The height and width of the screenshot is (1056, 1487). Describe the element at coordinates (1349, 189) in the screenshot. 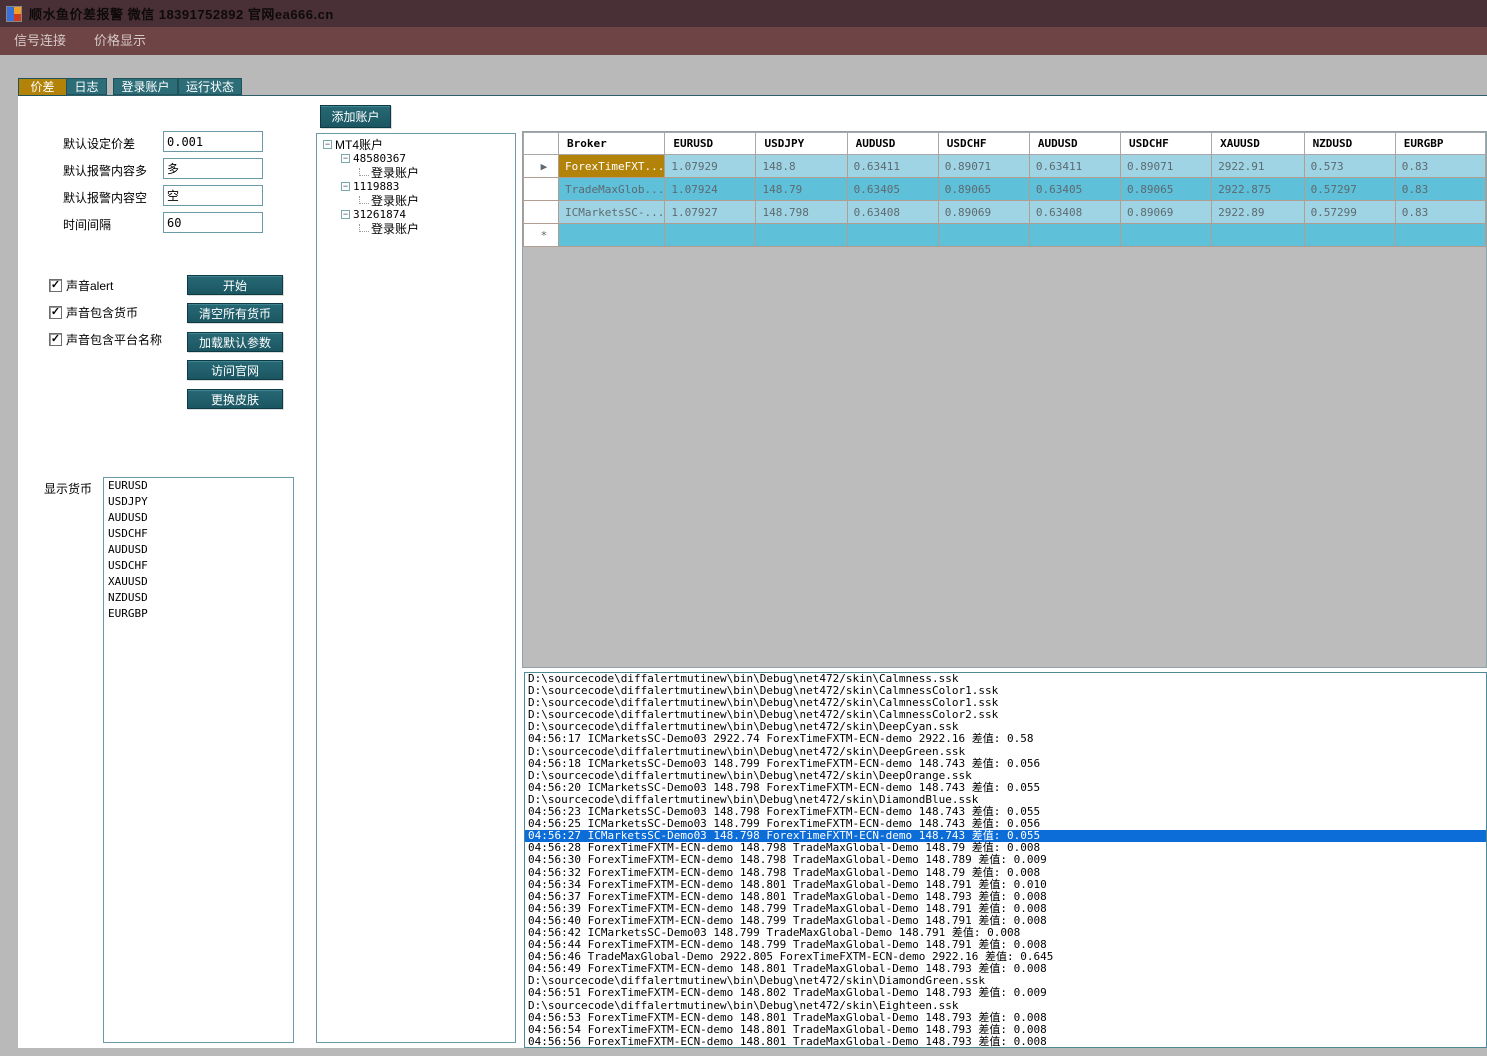

I see `grid-value-cell: 0.57297` at that location.